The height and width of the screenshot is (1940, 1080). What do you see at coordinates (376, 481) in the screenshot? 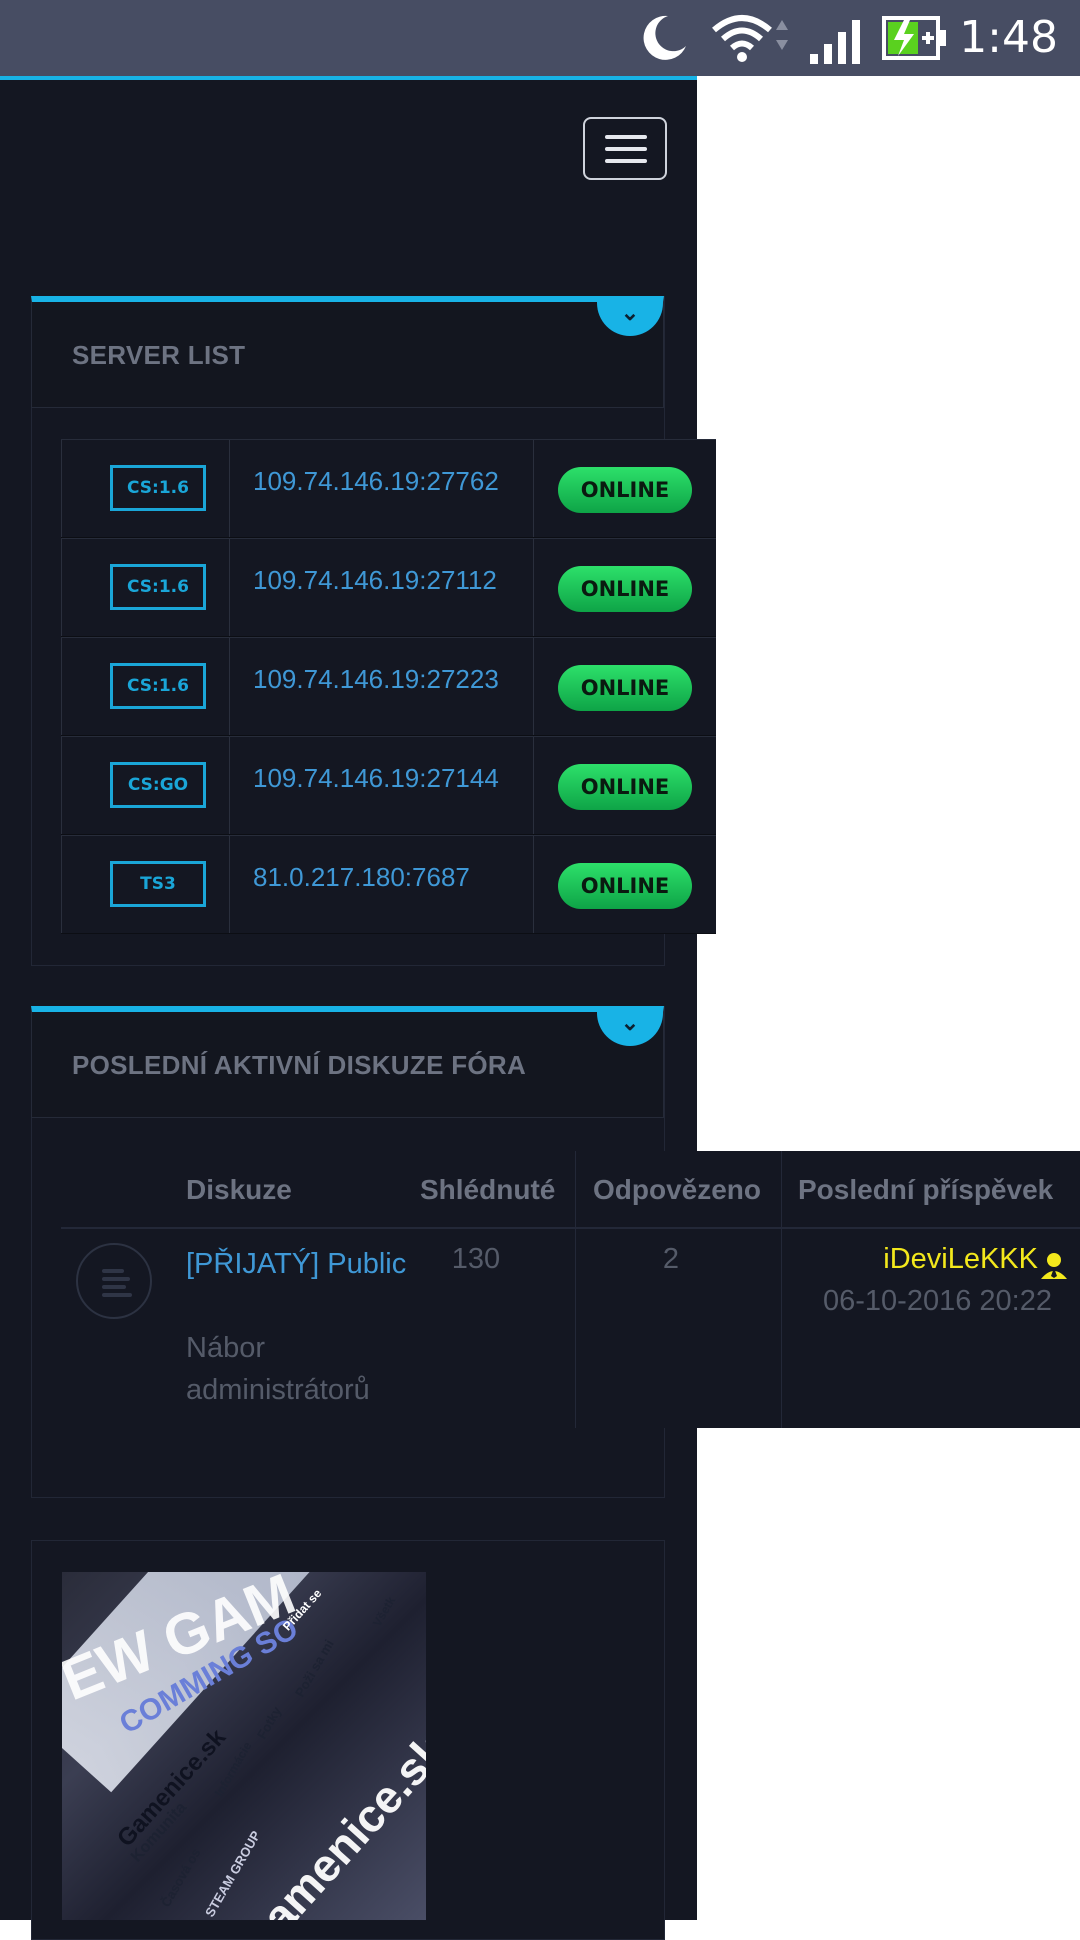
I see `server-address-link: 109.74.146.19:27762` at bounding box center [376, 481].